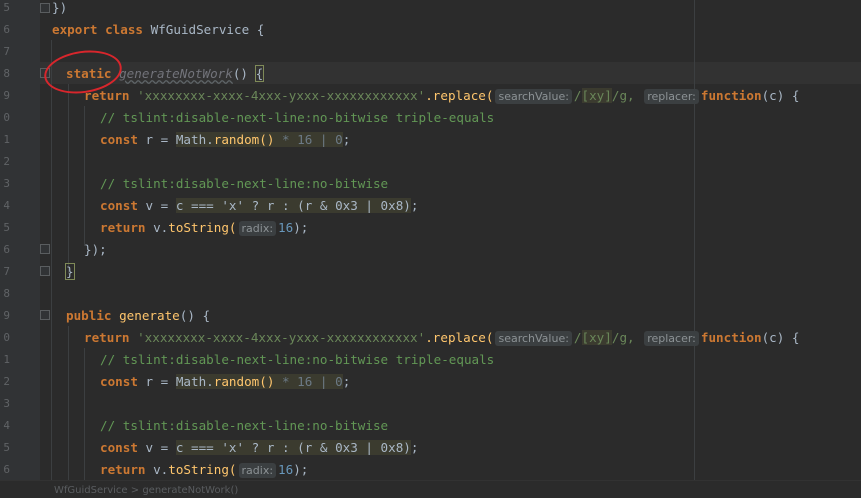 Image resolution: width=861 pixels, height=498 pixels. I want to click on breadcrumb-bar: WfGuidService > generateNotWork(), so click(430, 489).